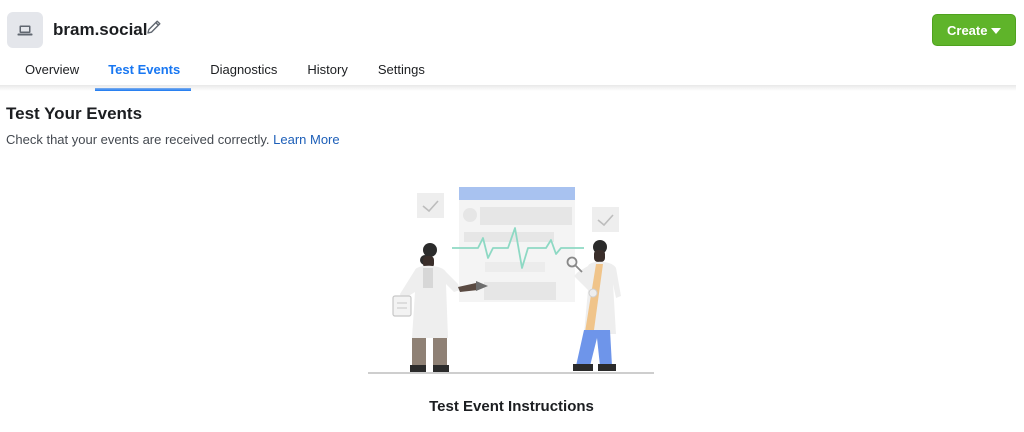  I want to click on pencil-icon, so click(154, 27).